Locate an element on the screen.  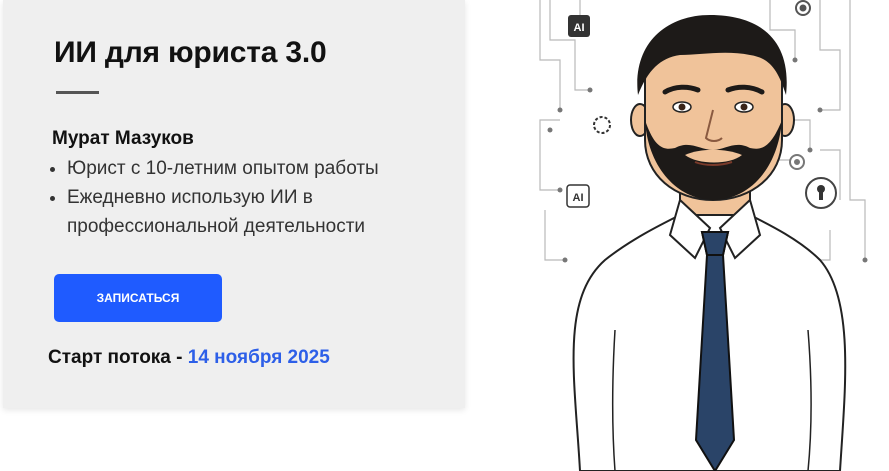
ai-badge-1: AI is located at coordinates (579, 28).